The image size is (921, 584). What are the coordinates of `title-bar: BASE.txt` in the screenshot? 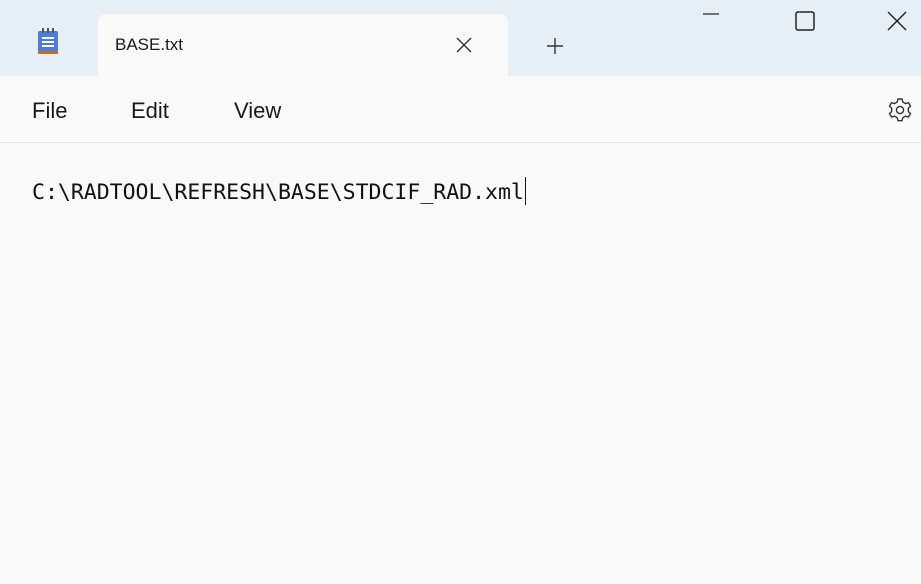 It's located at (460, 38).